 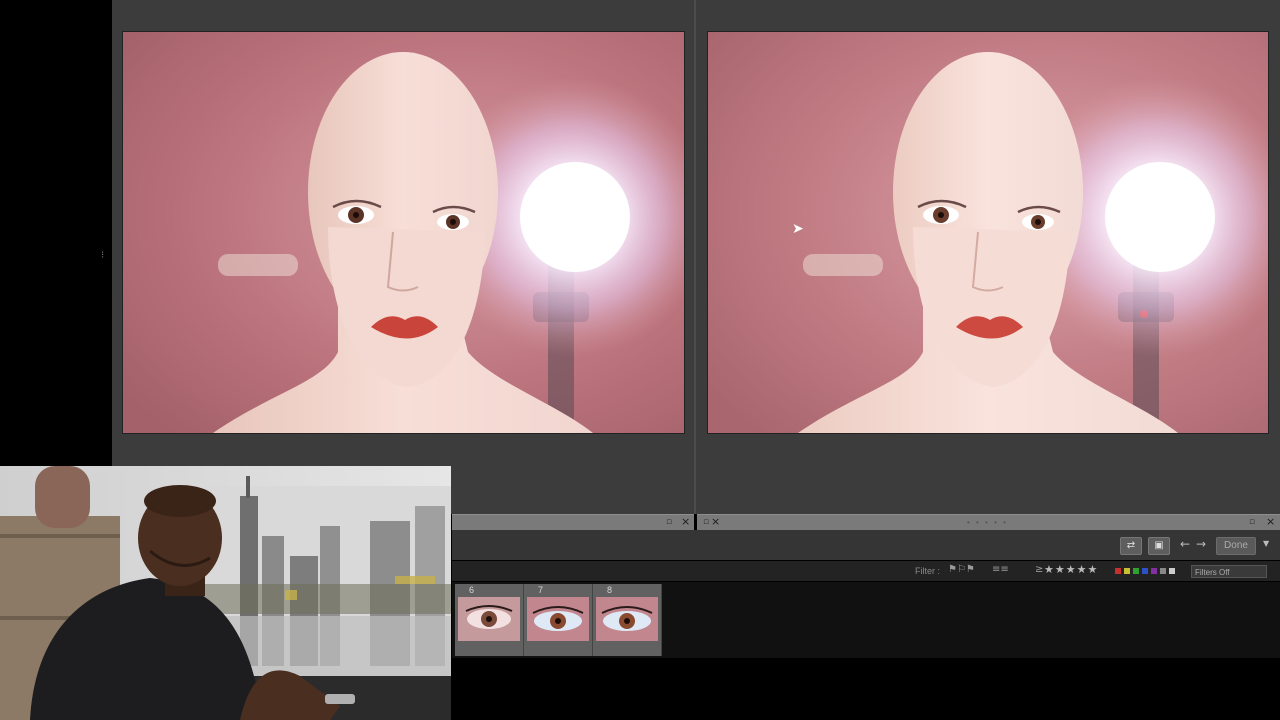 I want to click on next-arrow-icon: →, so click(x=1201, y=544).